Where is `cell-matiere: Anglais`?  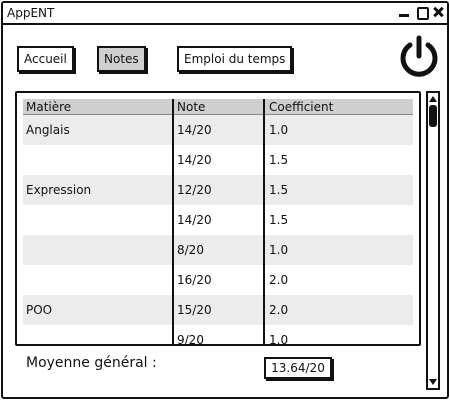
cell-matiere: Anglais is located at coordinates (48, 130).